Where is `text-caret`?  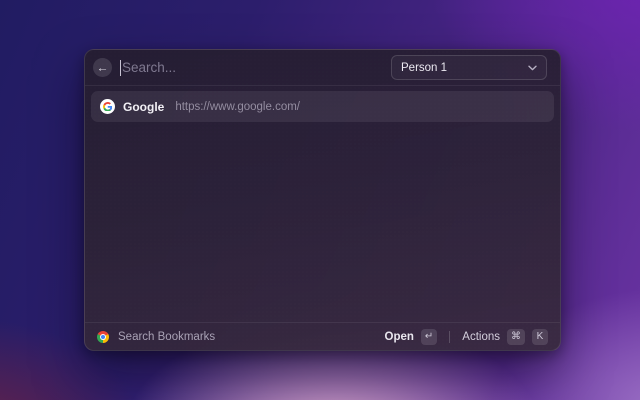 text-caret is located at coordinates (120, 67).